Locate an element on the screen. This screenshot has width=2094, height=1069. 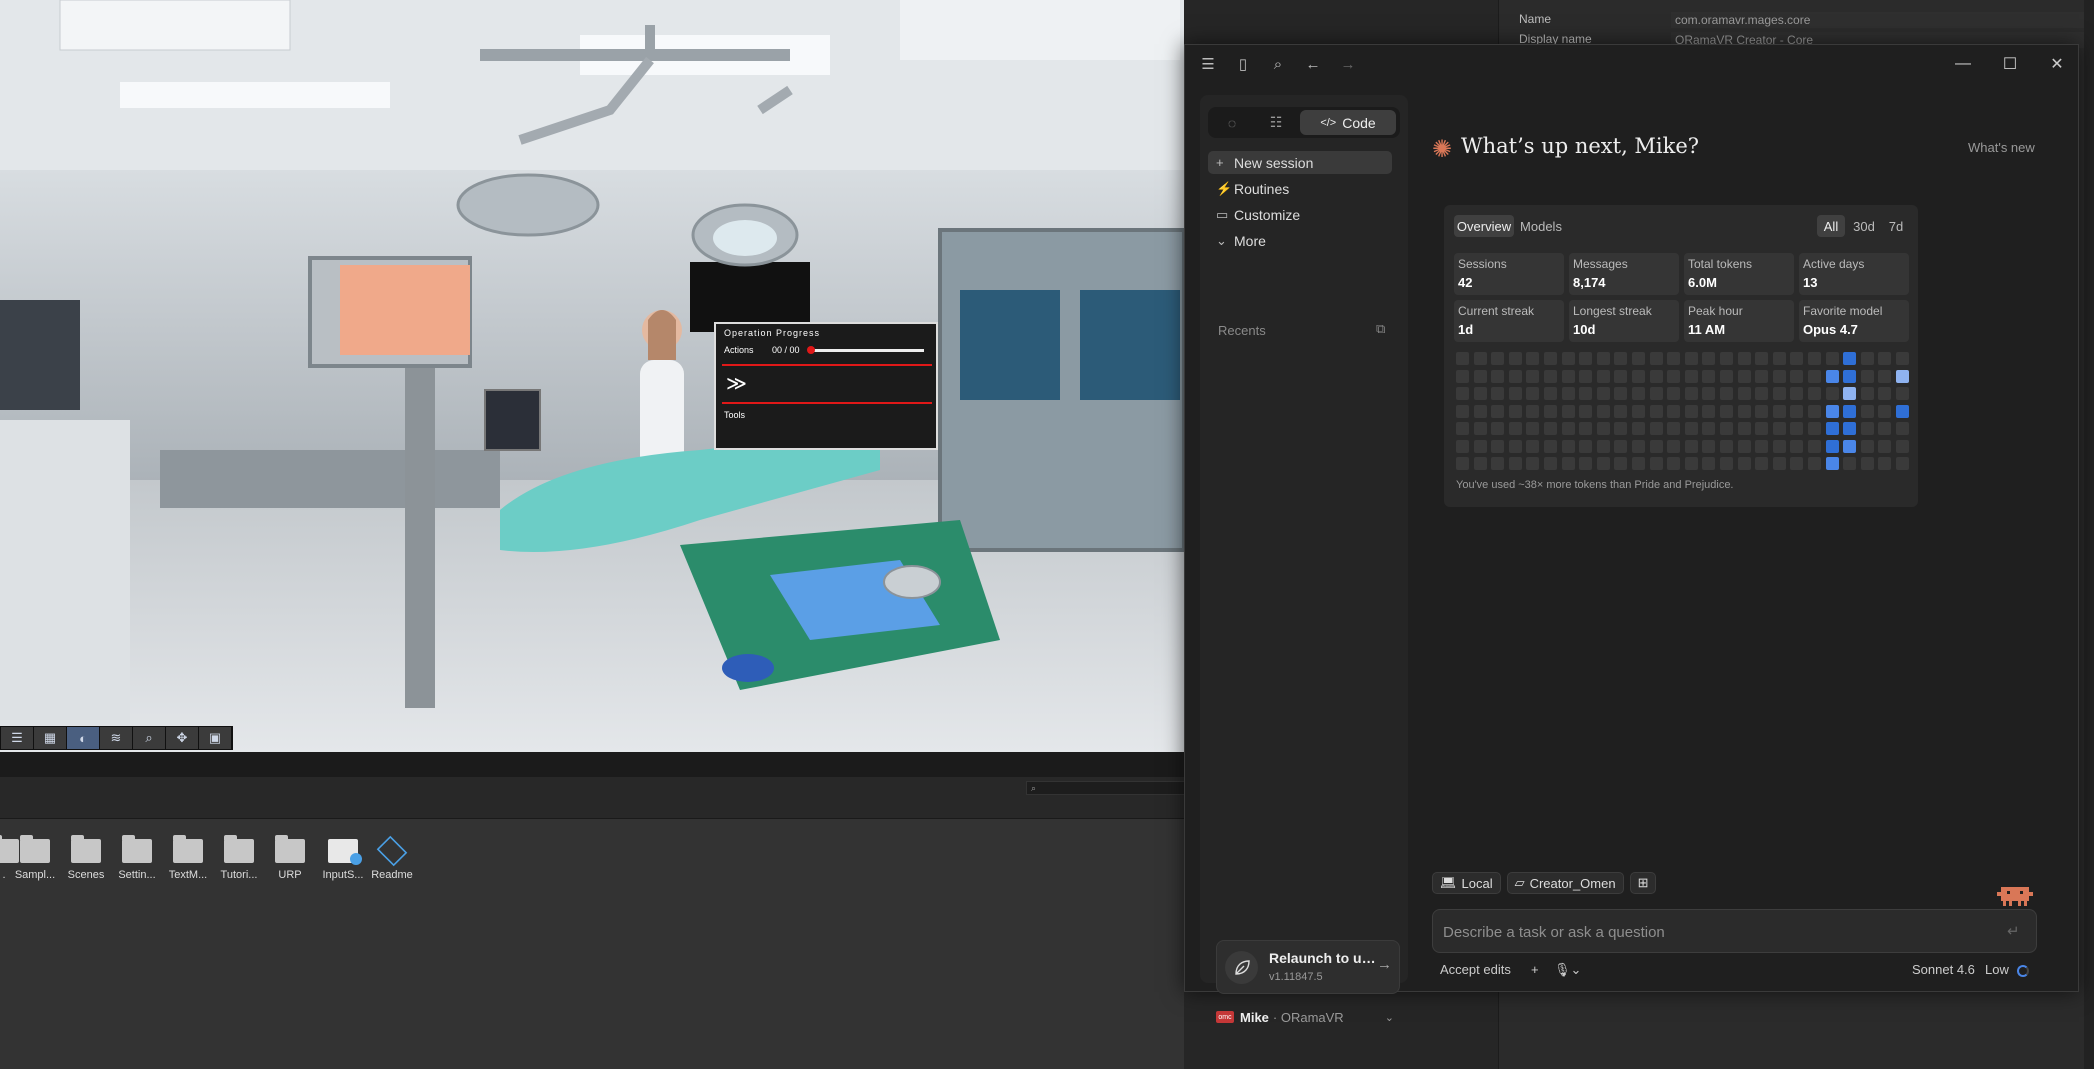
asset-folder: Scenes is located at coordinates (86, 858).